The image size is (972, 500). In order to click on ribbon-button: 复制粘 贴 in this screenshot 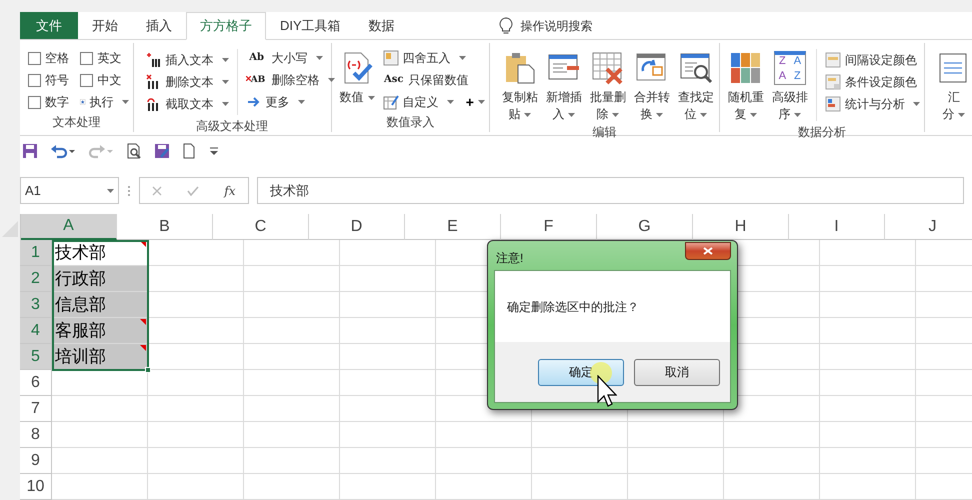, I will do `click(520, 85)`.